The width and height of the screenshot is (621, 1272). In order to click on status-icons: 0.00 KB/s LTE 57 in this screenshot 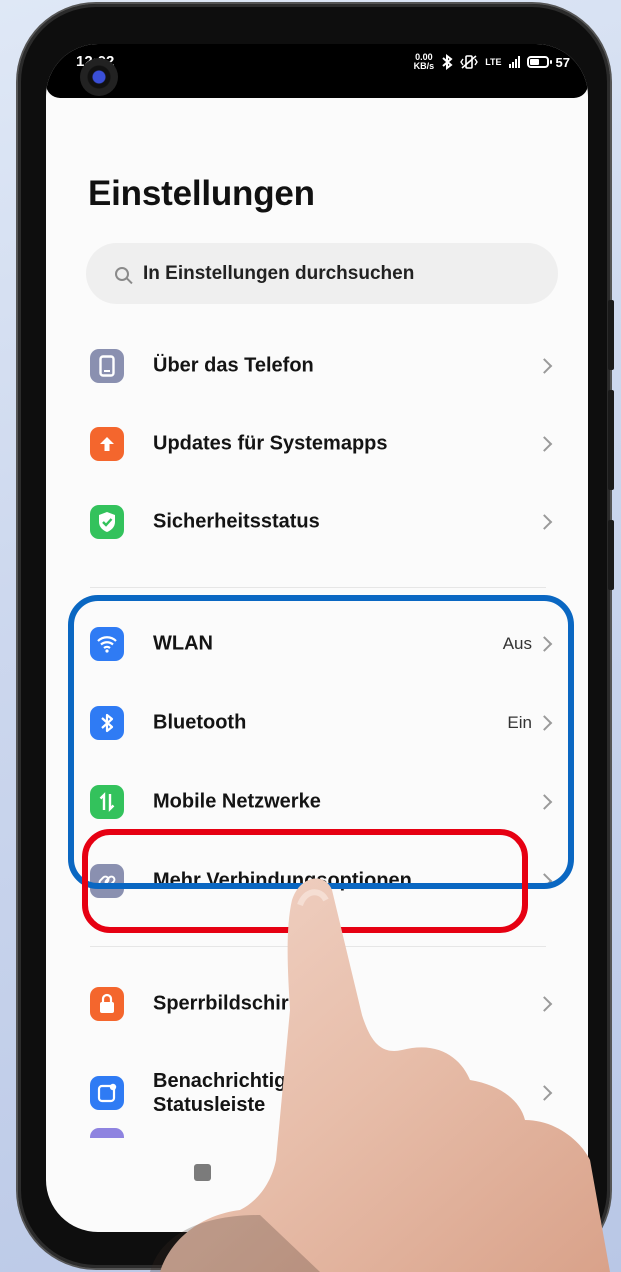, I will do `click(492, 62)`.